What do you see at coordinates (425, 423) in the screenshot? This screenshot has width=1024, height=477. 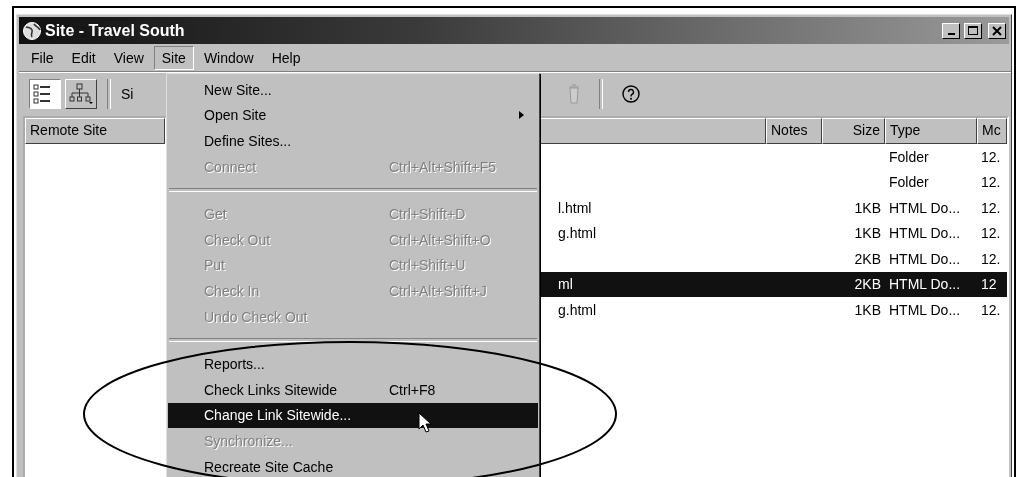 I see `mouse-pointer-icon` at bounding box center [425, 423].